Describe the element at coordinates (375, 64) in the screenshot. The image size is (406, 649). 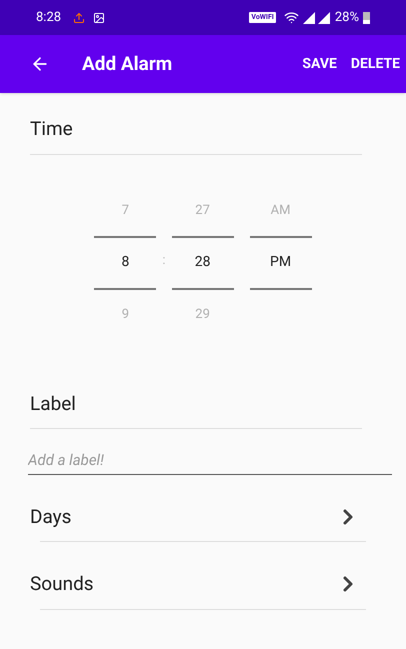
I see `toolbar-action: DELETE` at that location.